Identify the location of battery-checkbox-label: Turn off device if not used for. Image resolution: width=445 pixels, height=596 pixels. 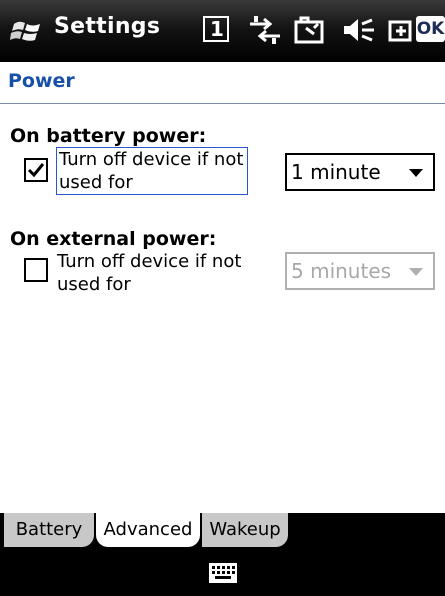
(152, 171).